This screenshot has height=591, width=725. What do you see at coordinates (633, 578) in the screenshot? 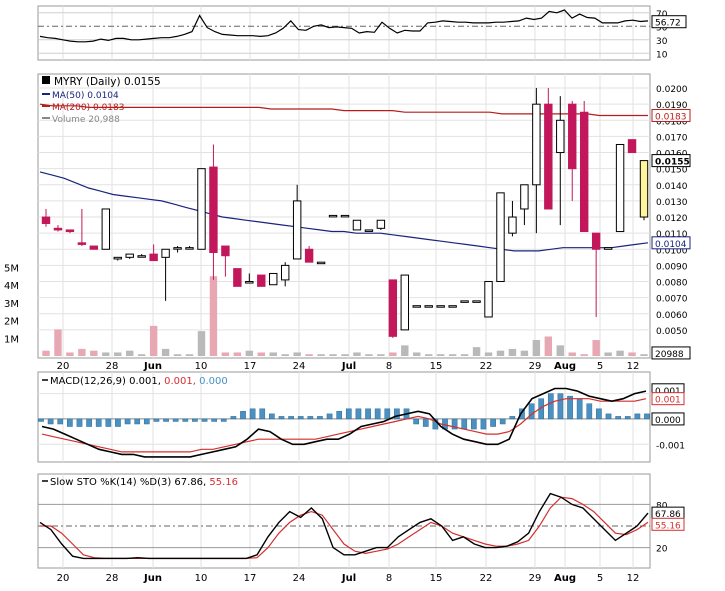
I see `x-axis-label-bottom: 12` at bounding box center [633, 578].